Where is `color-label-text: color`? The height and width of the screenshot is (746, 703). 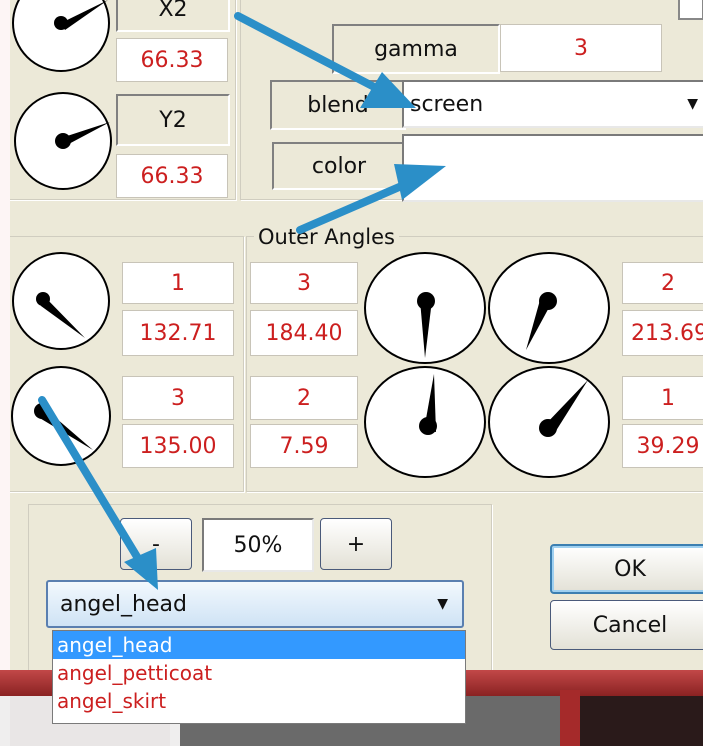 color-label-text: color is located at coordinates (339, 166).